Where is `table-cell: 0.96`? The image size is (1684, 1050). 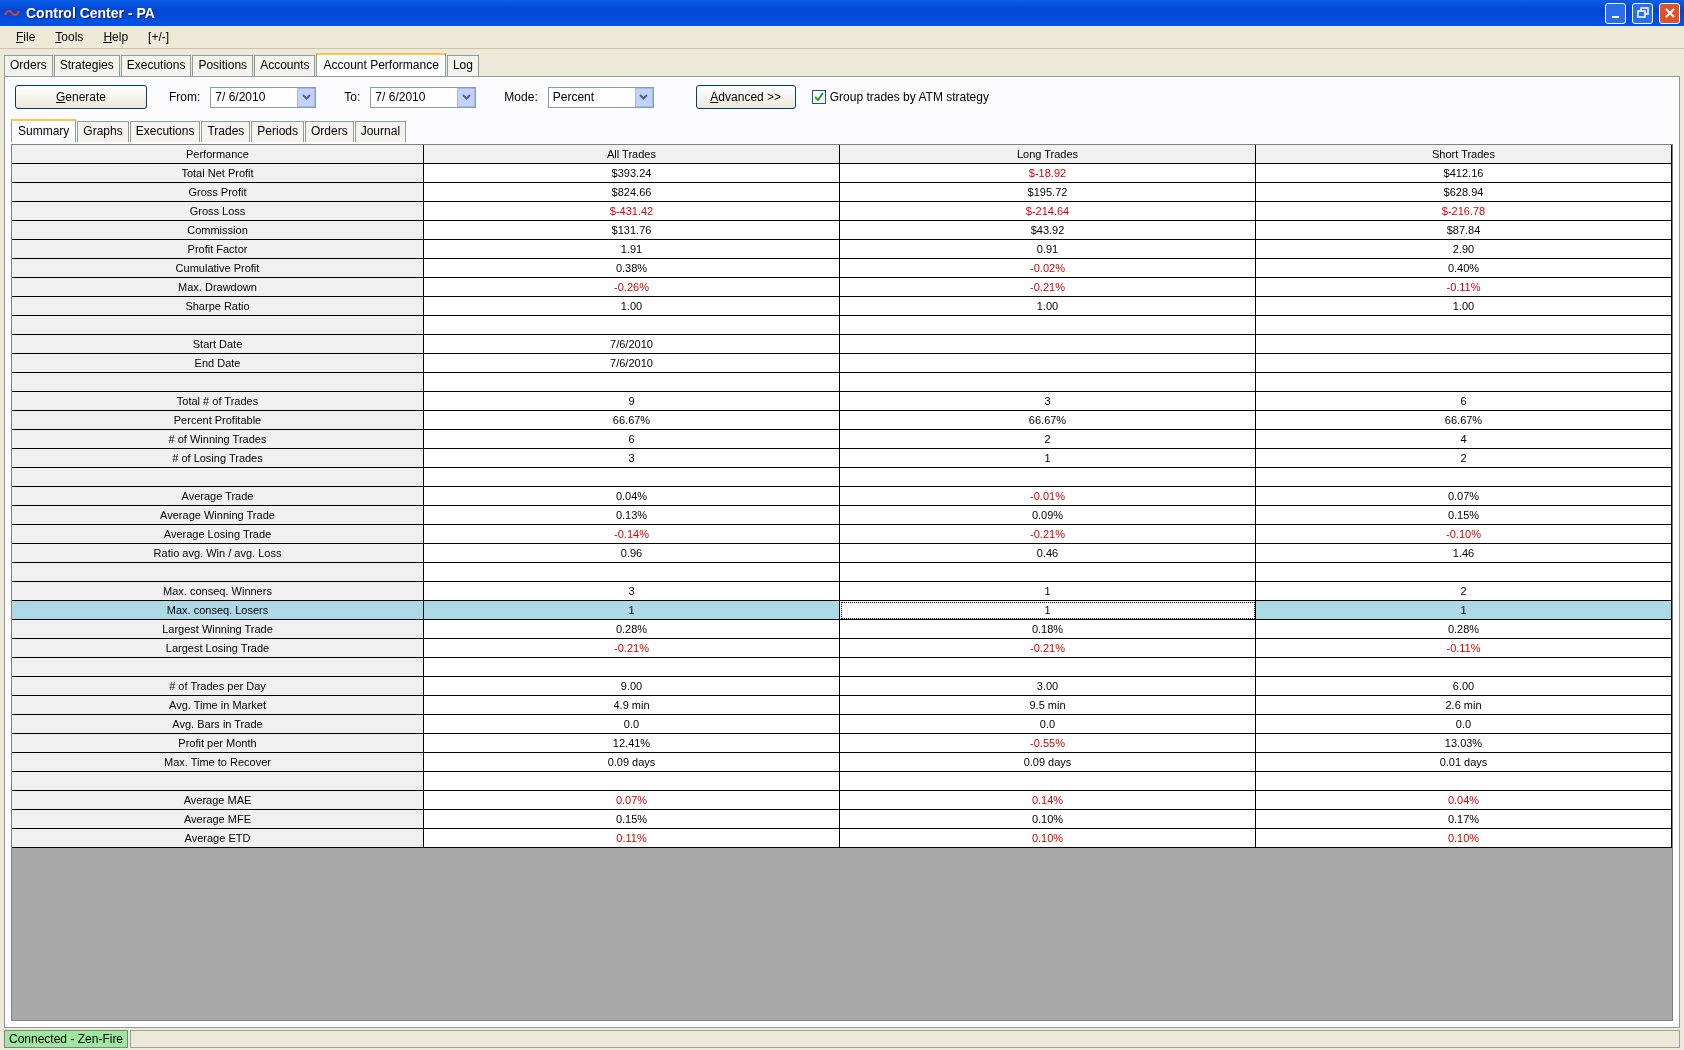
table-cell: 0.96 is located at coordinates (632, 553).